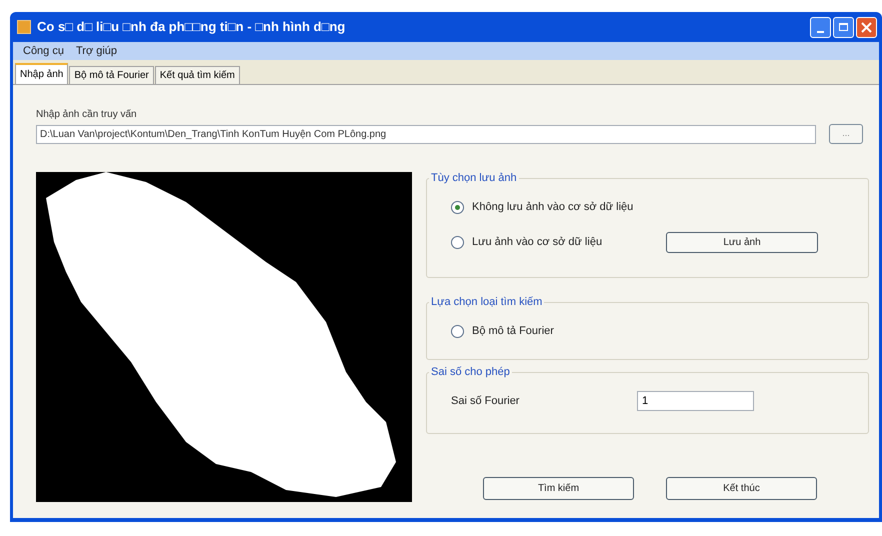 This screenshot has width=882, height=536. I want to click on tolerance-field: 1, so click(695, 401).